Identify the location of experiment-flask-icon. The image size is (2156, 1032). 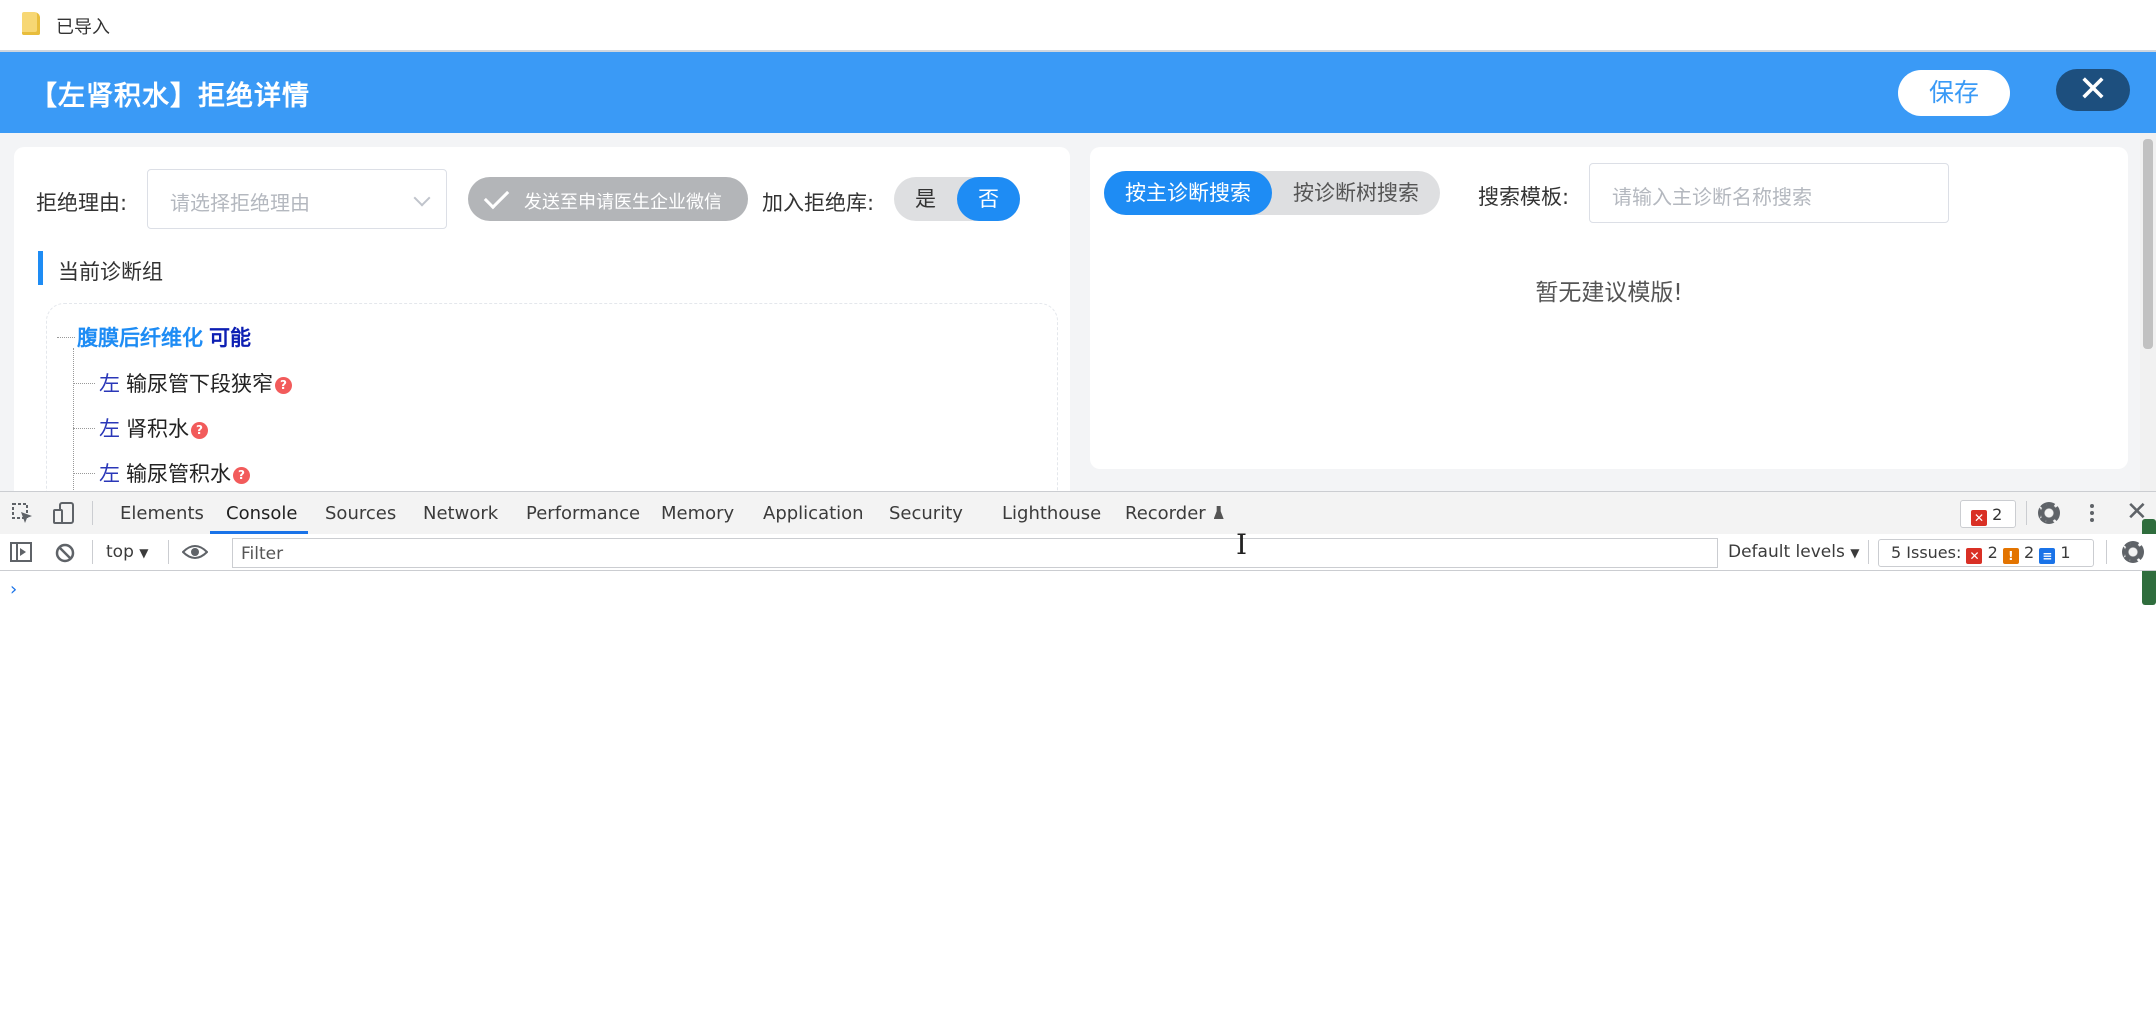
(1218, 512).